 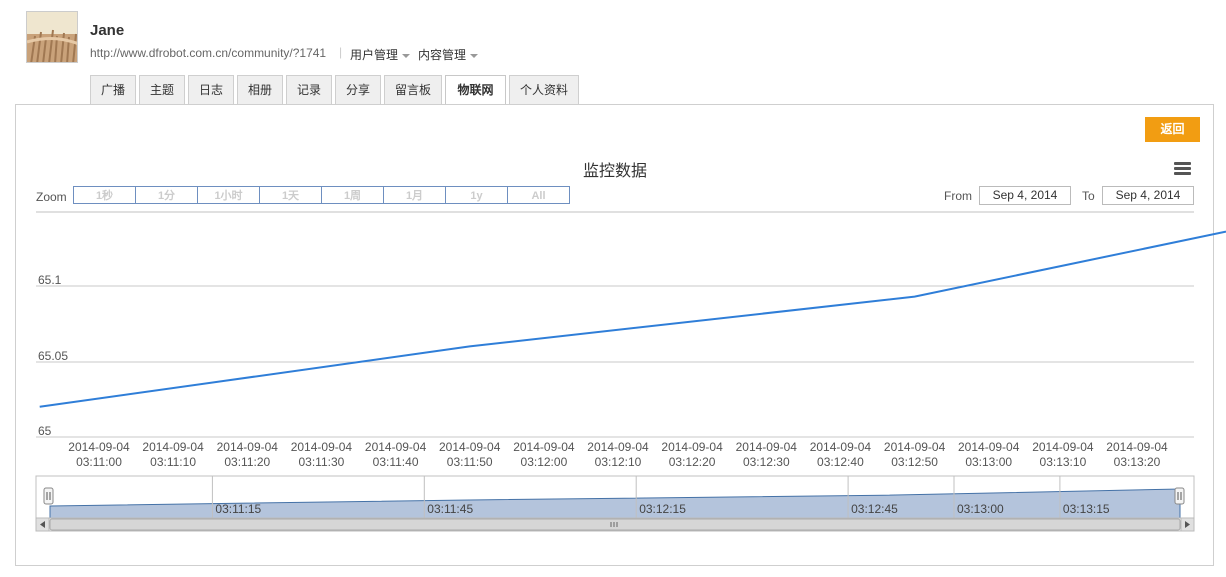 I want to click on x-tick-label: 03:13:10, so click(x=1063, y=462).